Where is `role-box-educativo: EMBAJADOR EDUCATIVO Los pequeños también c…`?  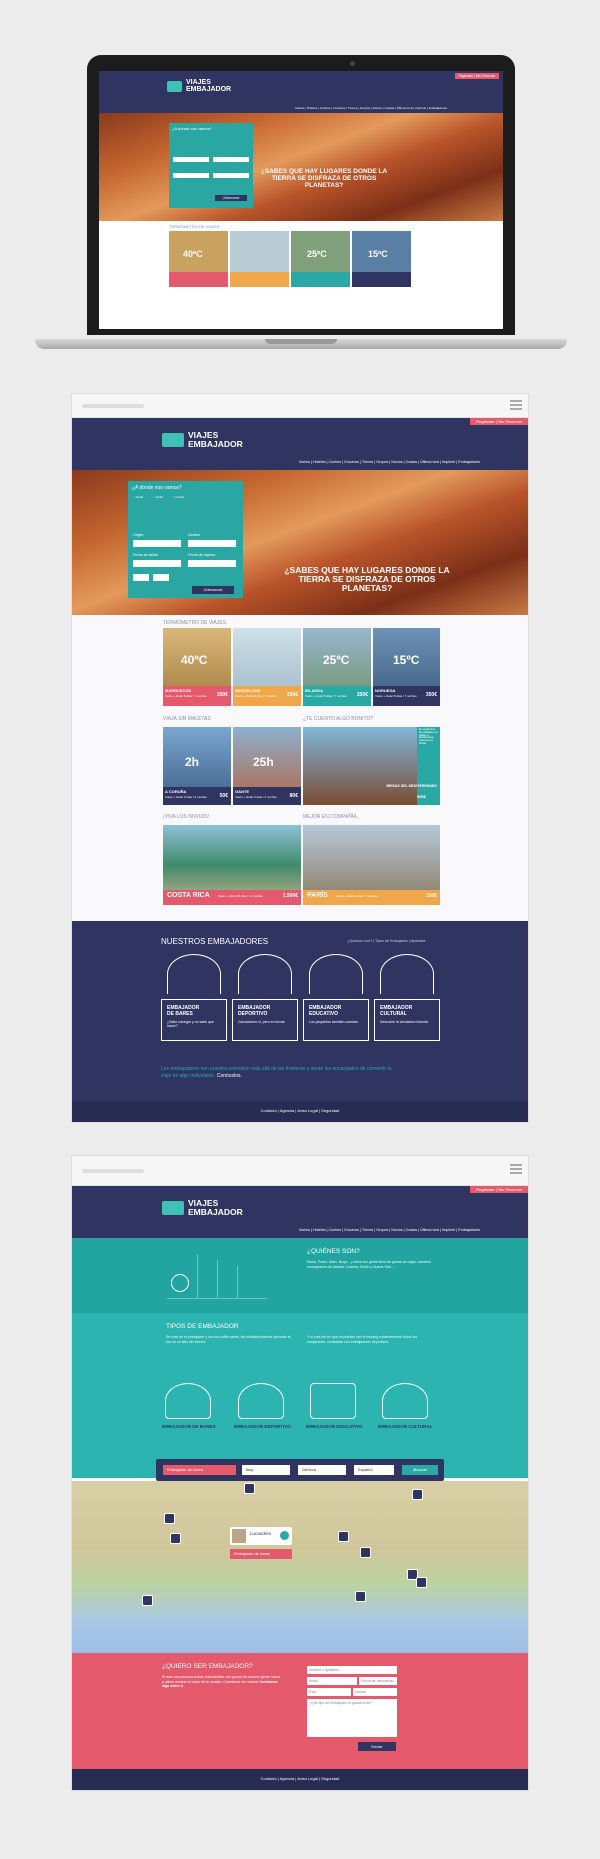 role-box-educativo: EMBAJADOR EDUCATIVO Los pequeños también c… is located at coordinates (336, 1020).